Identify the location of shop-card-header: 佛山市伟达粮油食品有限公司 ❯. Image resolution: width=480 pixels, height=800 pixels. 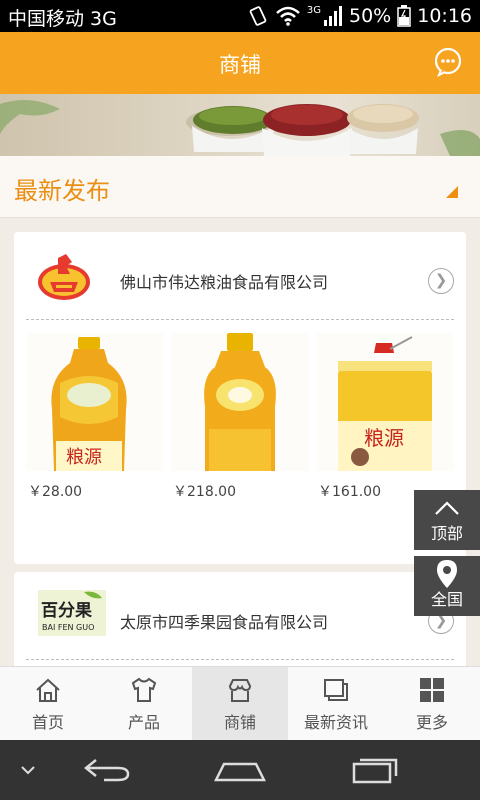
(240, 276).